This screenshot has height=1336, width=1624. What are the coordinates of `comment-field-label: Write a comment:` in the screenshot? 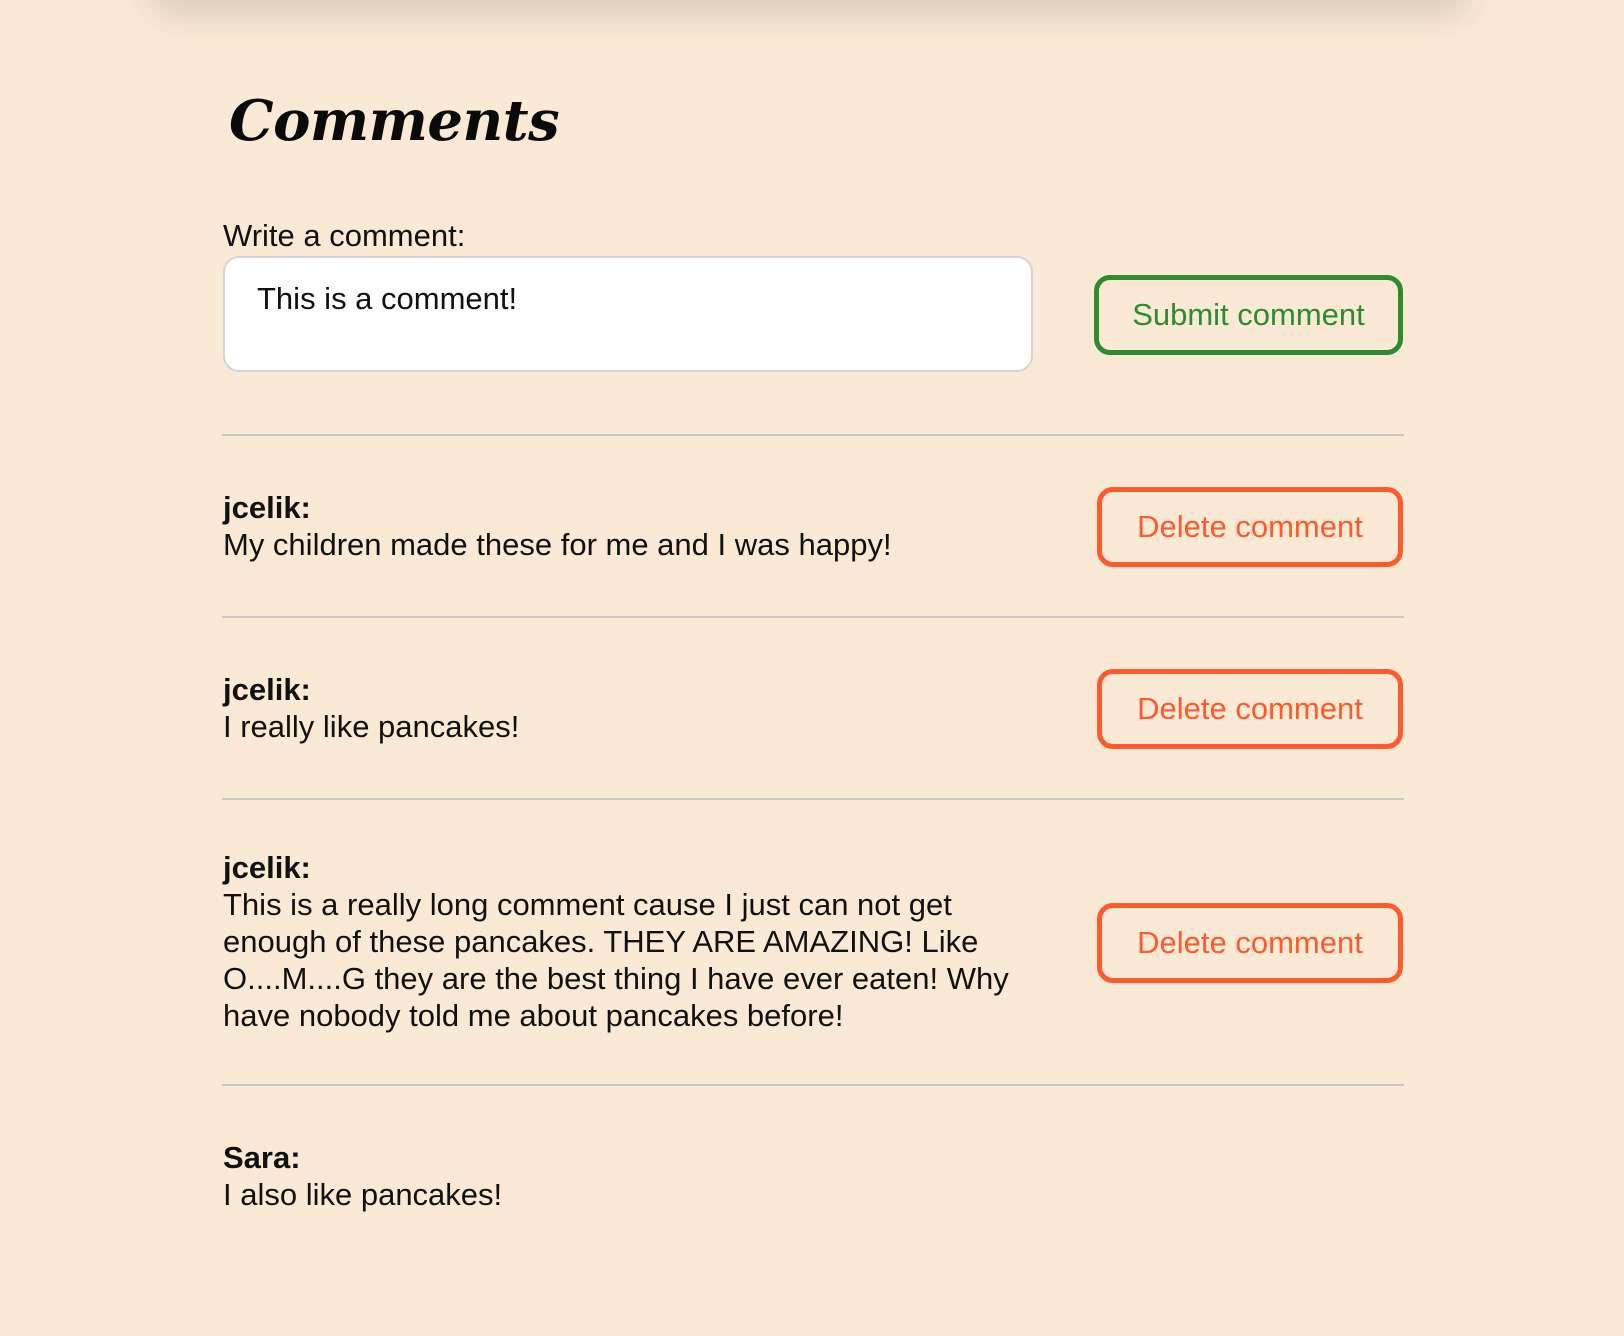 It's located at (344, 235).